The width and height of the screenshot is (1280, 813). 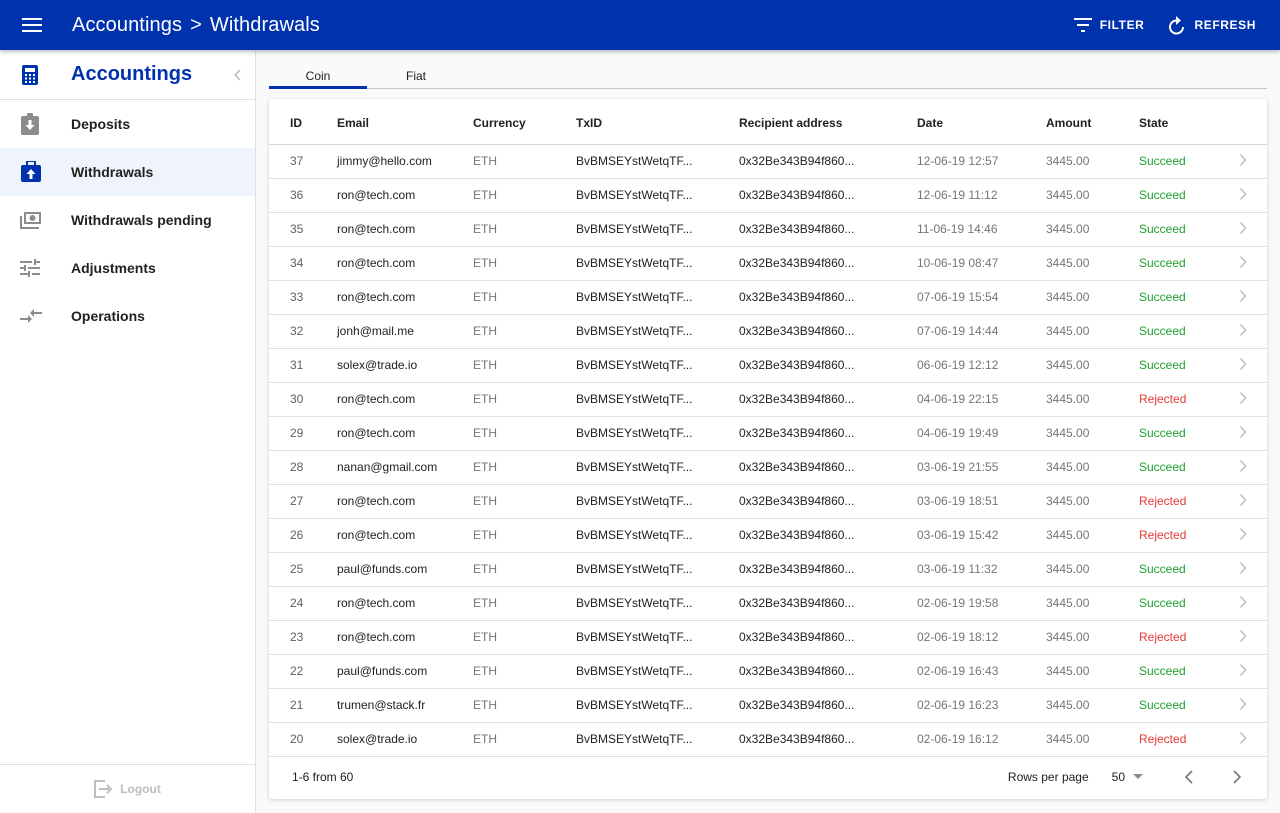 I want to click on cell-id: 27, so click(x=303, y=501).